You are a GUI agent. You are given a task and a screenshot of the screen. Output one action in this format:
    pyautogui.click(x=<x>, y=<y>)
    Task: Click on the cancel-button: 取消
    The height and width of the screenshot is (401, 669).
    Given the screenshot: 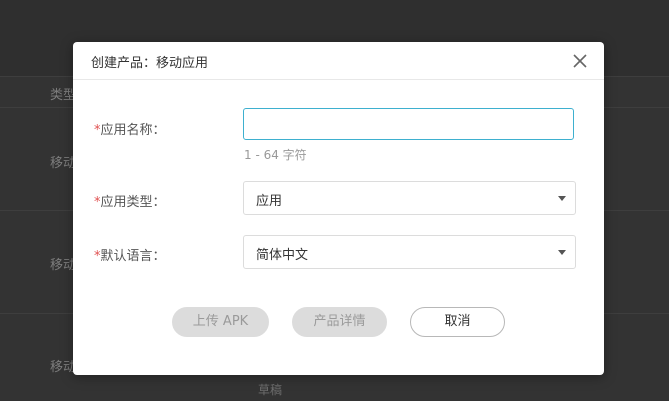 What is the action you would take?
    pyautogui.click(x=457, y=322)
    